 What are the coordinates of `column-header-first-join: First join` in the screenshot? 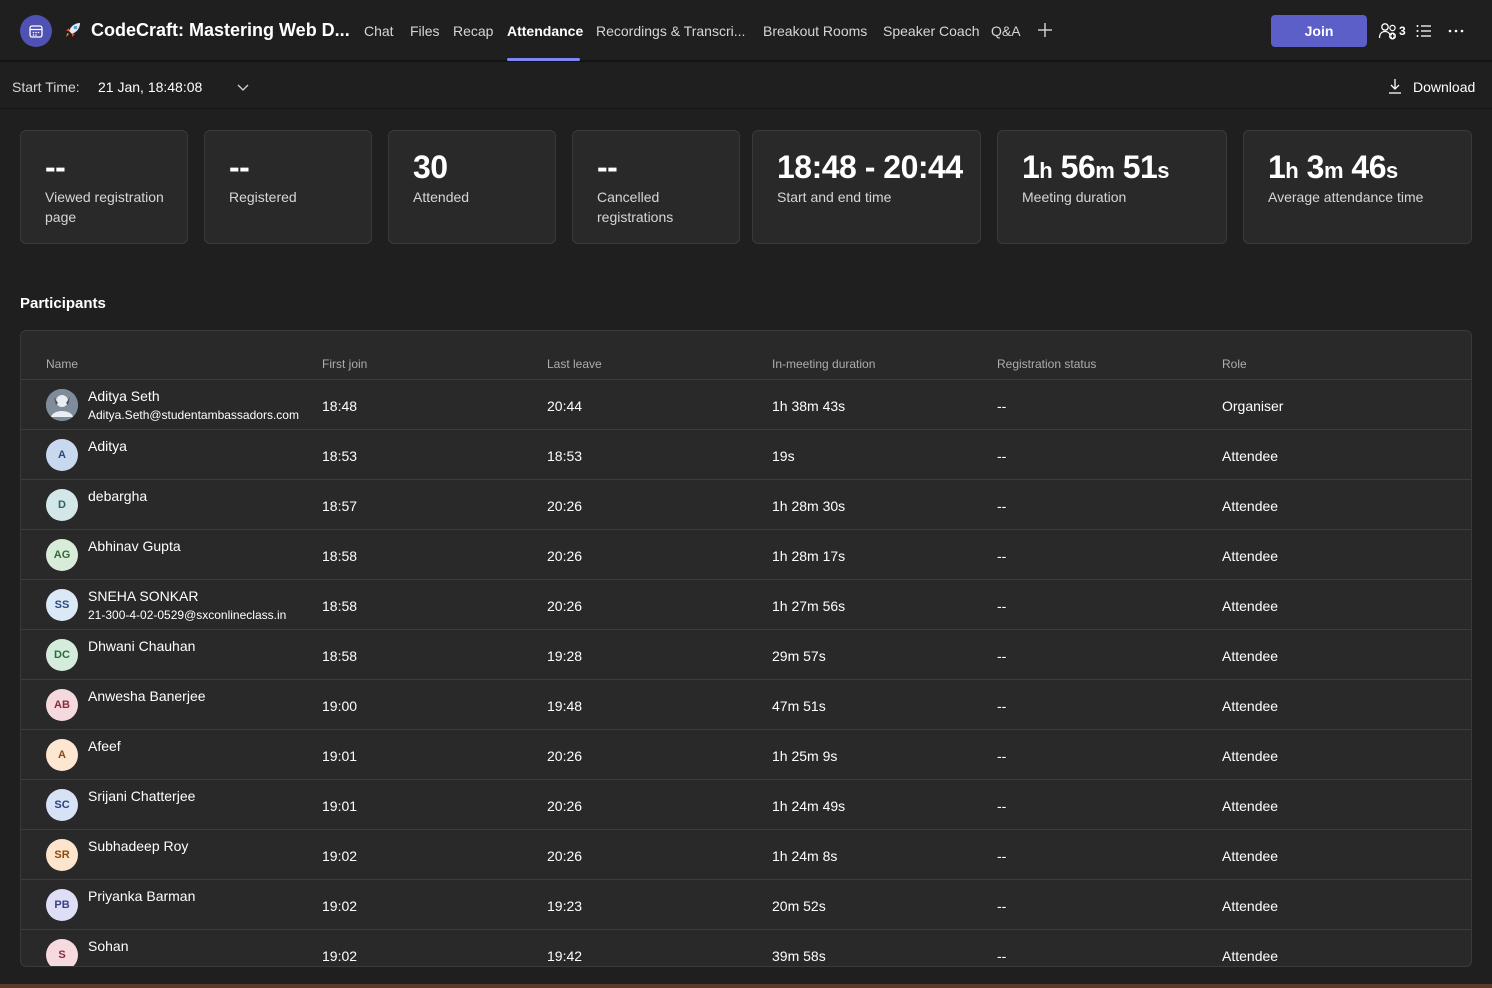 It's located at (344, 364).